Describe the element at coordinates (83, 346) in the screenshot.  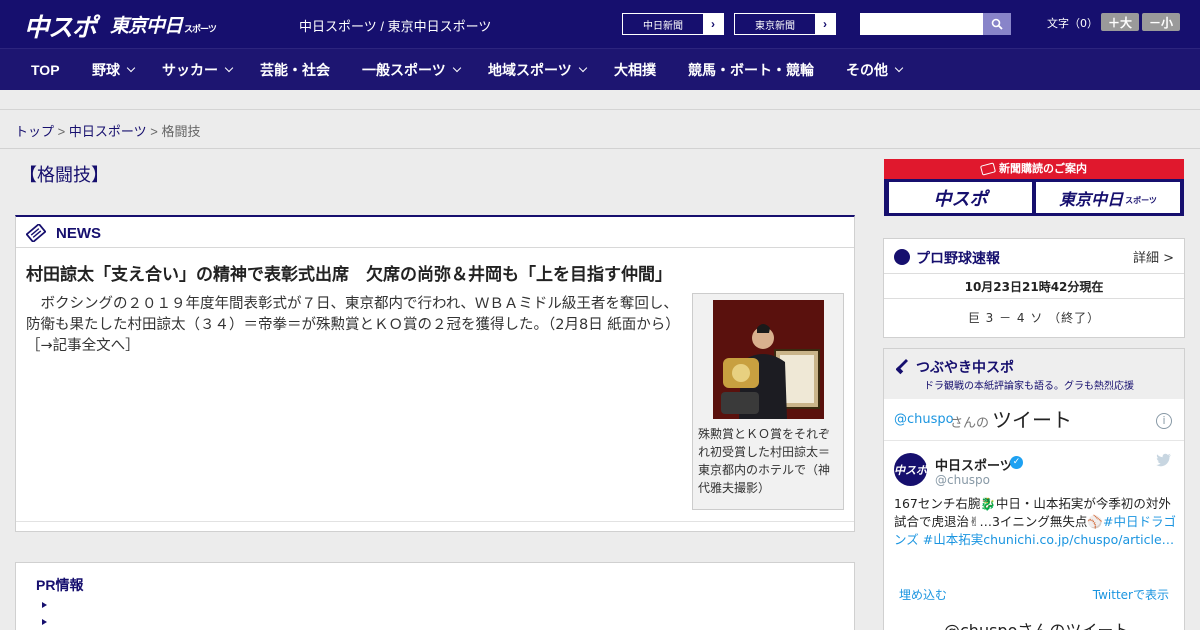
I see `read-more-link: ［→記事全文へ］` at that location.